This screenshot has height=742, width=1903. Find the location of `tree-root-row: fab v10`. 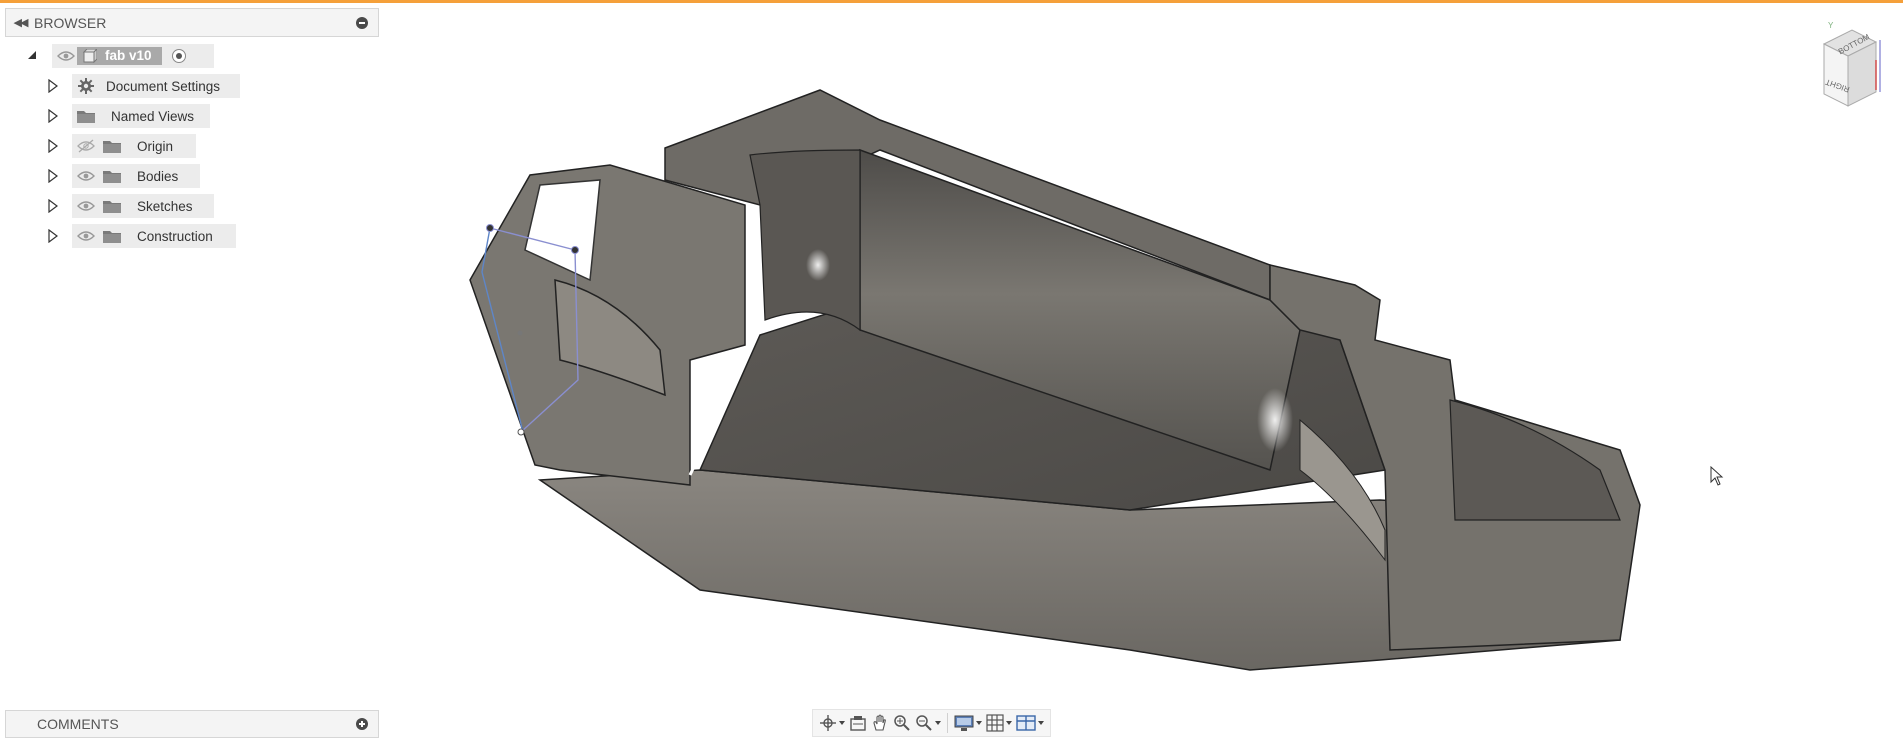

tree-root-row: fab v10 is located at coordinates (190, 56).